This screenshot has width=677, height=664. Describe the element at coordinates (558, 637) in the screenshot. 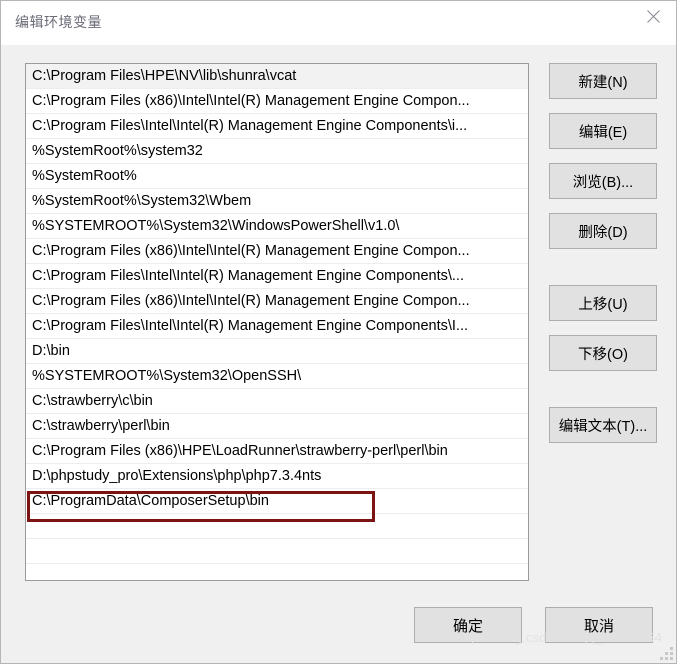

I see `watermark-text: https://blog.csdn.net/qq_45844654` at that location.